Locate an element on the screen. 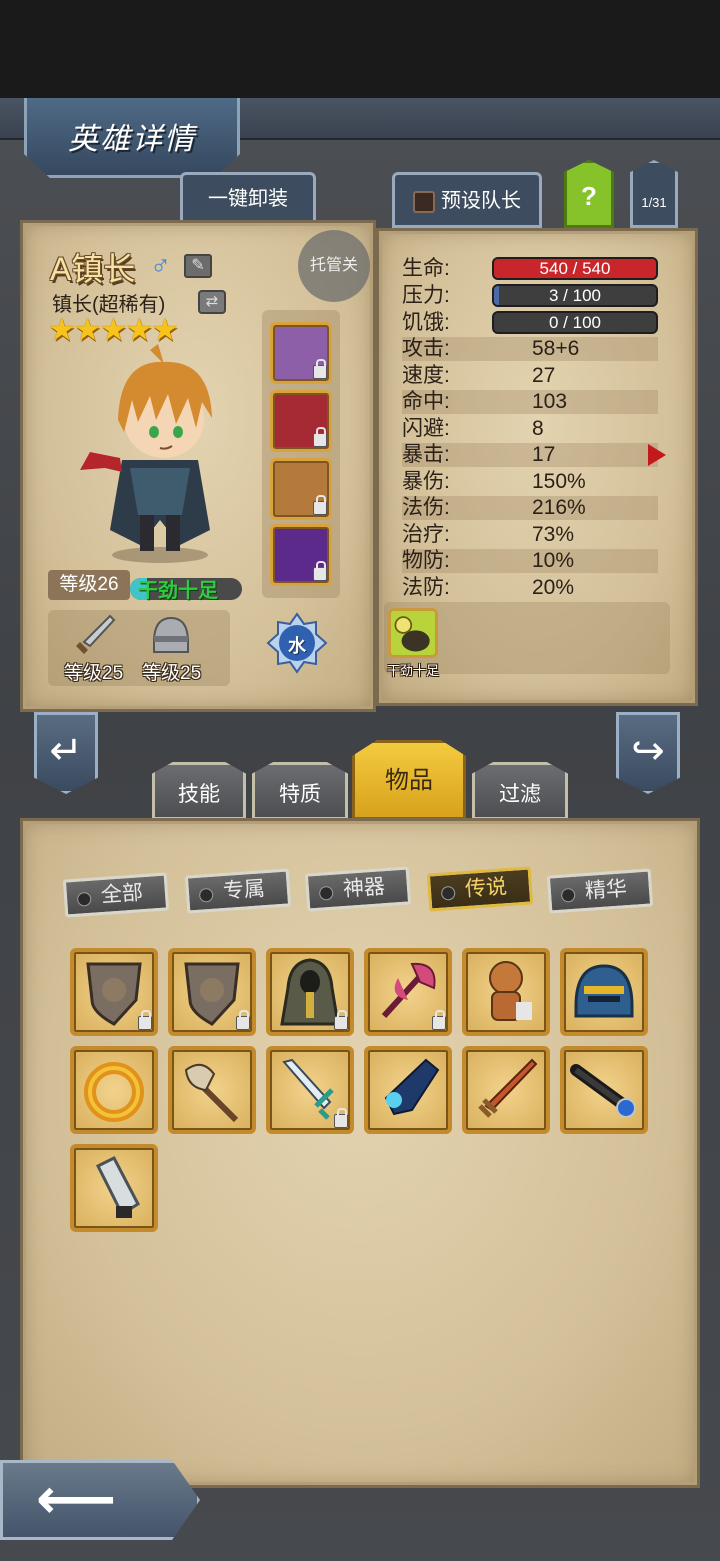 The image size is (720, 1561). filter-artifact: 神器 is located at coordinates (358, 889).